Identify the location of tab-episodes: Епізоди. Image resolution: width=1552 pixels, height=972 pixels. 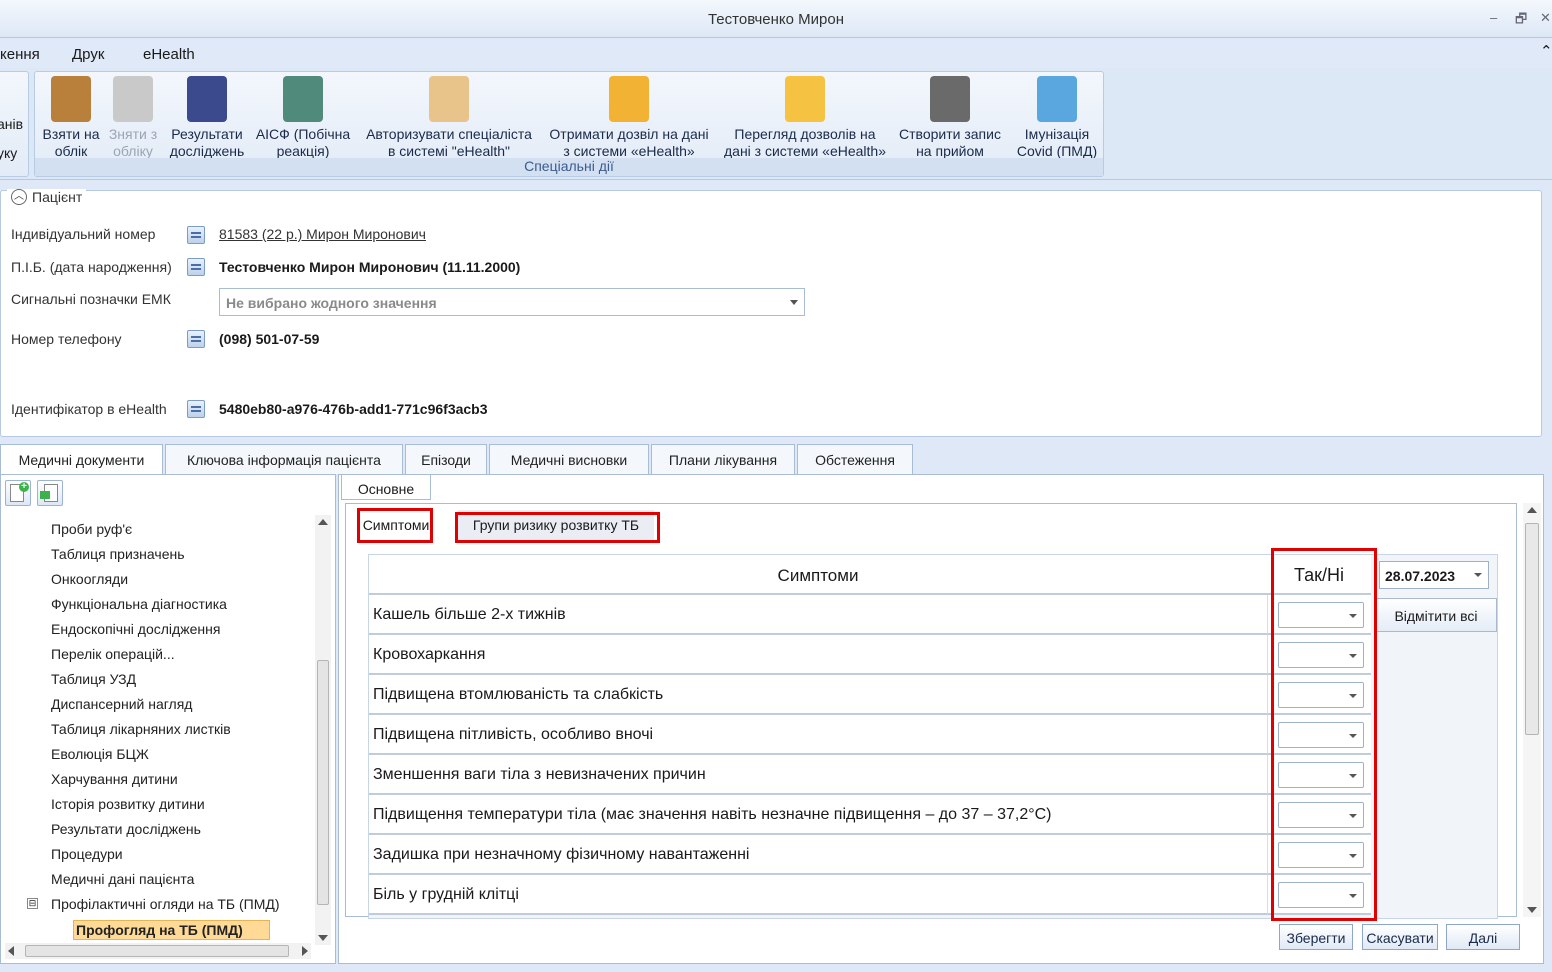
(446, 459).